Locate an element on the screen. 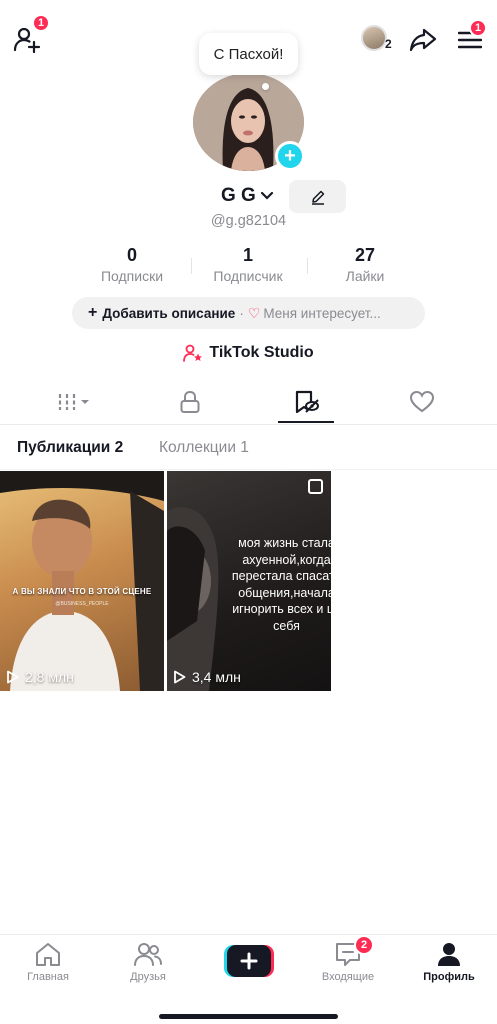 This screenshot has width=497, height=1024. tiktok-studio-label: TikTok Studio is located at coordinates (261, 352).